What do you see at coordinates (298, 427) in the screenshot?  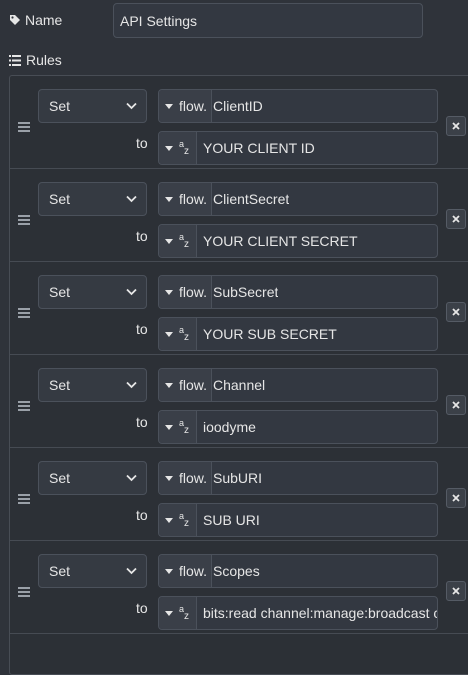 I see `rule-value-field: az ioodyme` at bounding box center [298, 427].